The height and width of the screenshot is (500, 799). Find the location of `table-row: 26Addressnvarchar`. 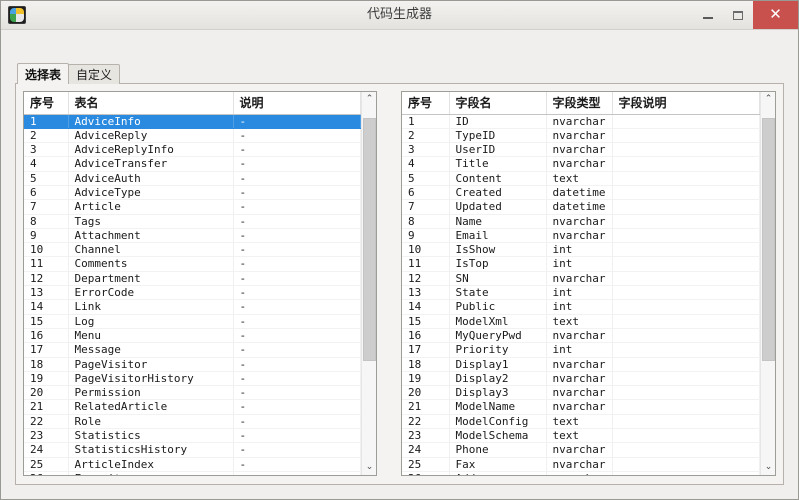

table-row: 26Addressnvarchar is located at coordinates (581, 473).